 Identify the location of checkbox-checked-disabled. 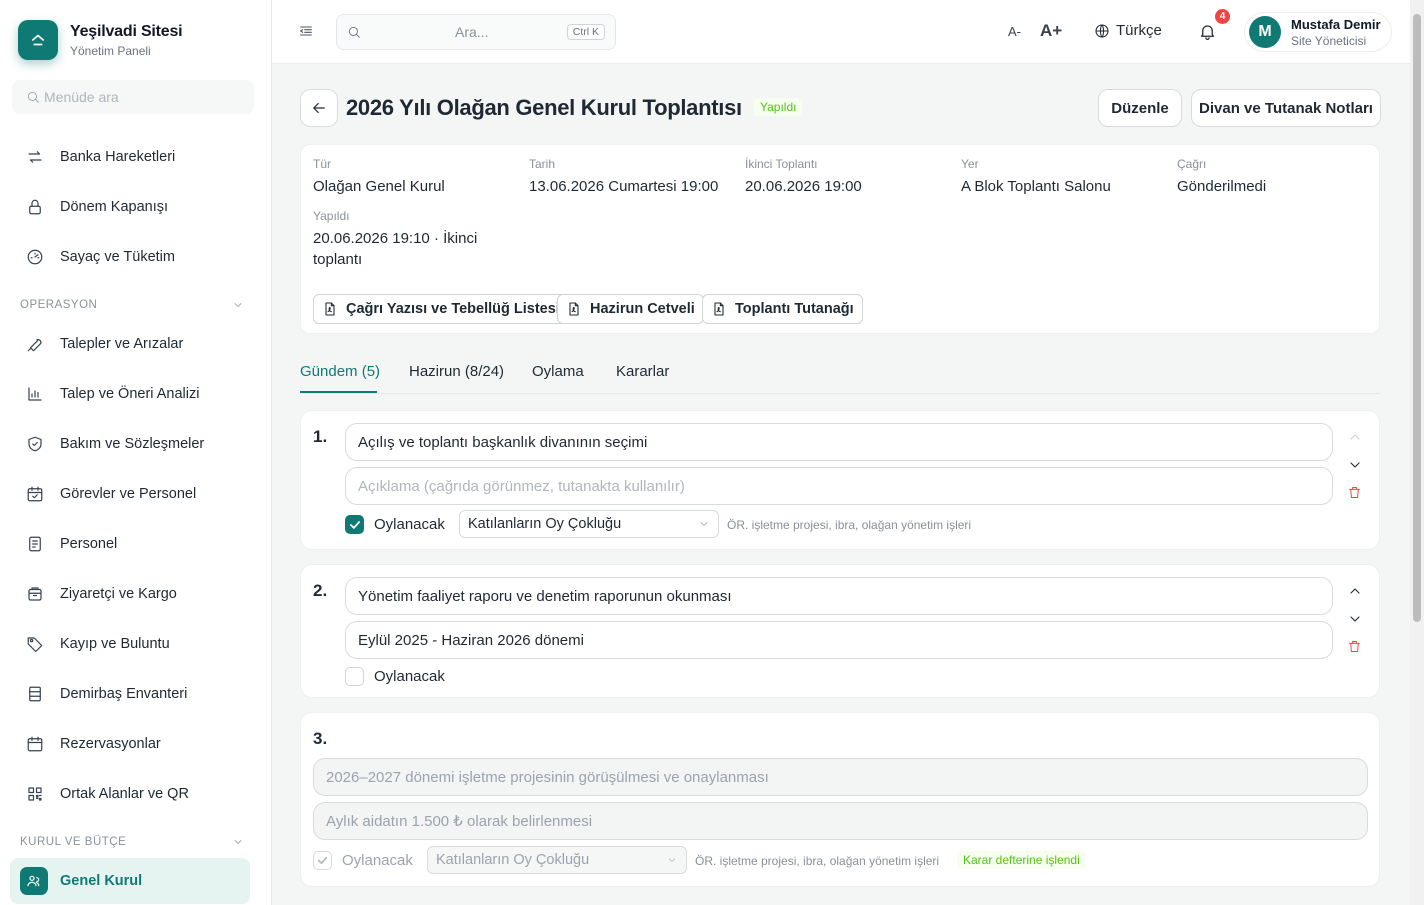
(322, 860).